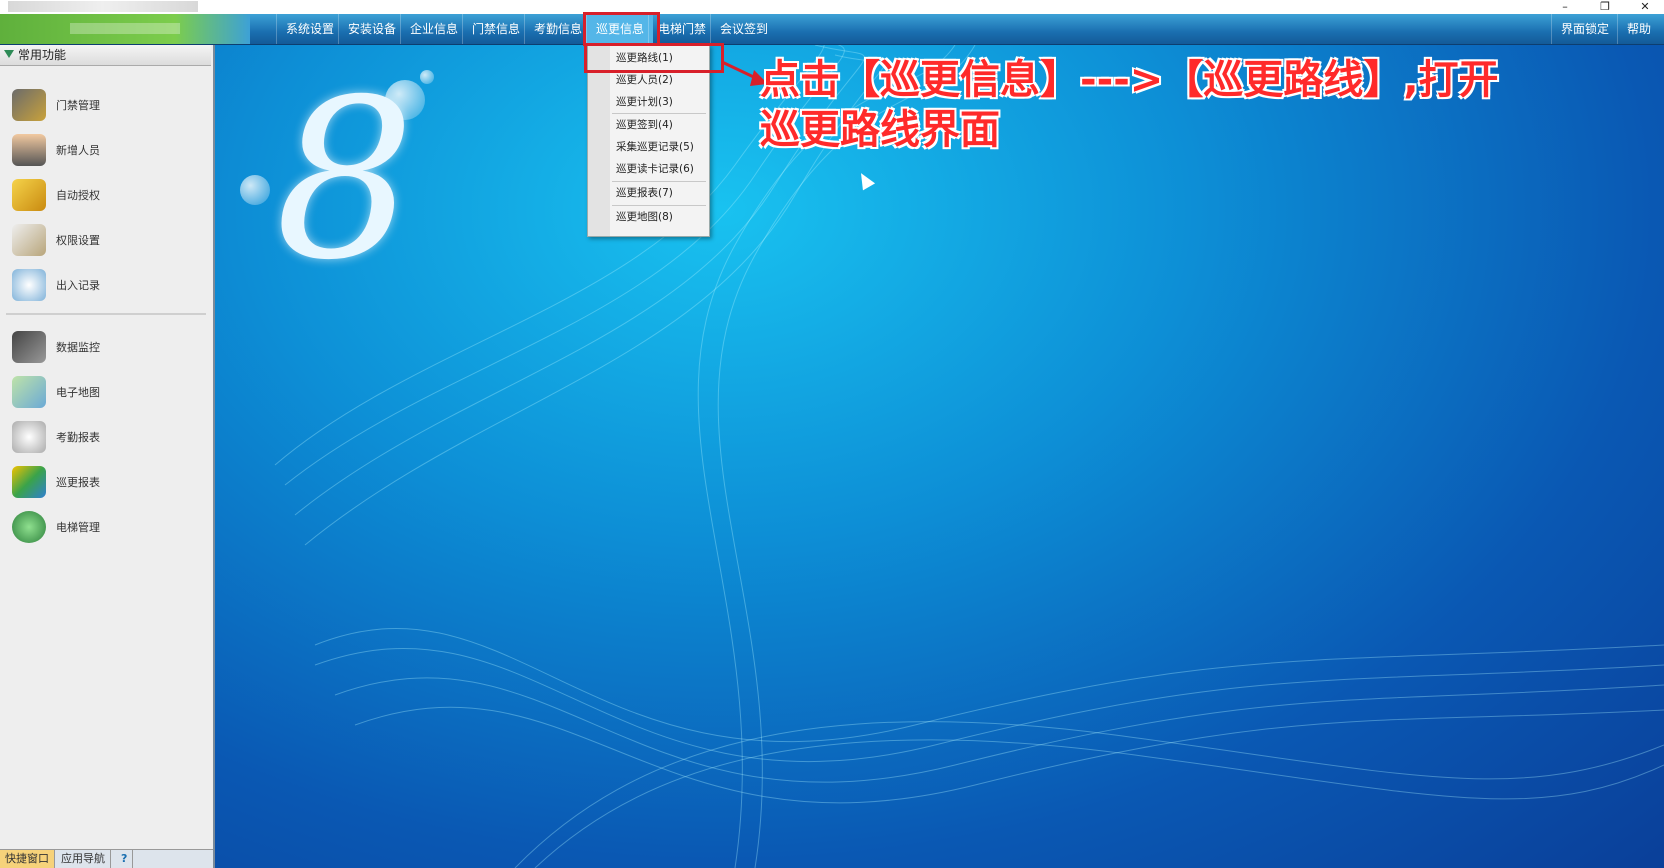  Describe the element at coordinates (106, 240) in the screenshot. I see `sidebar-item-permission-settings: 权限设置` at that location.